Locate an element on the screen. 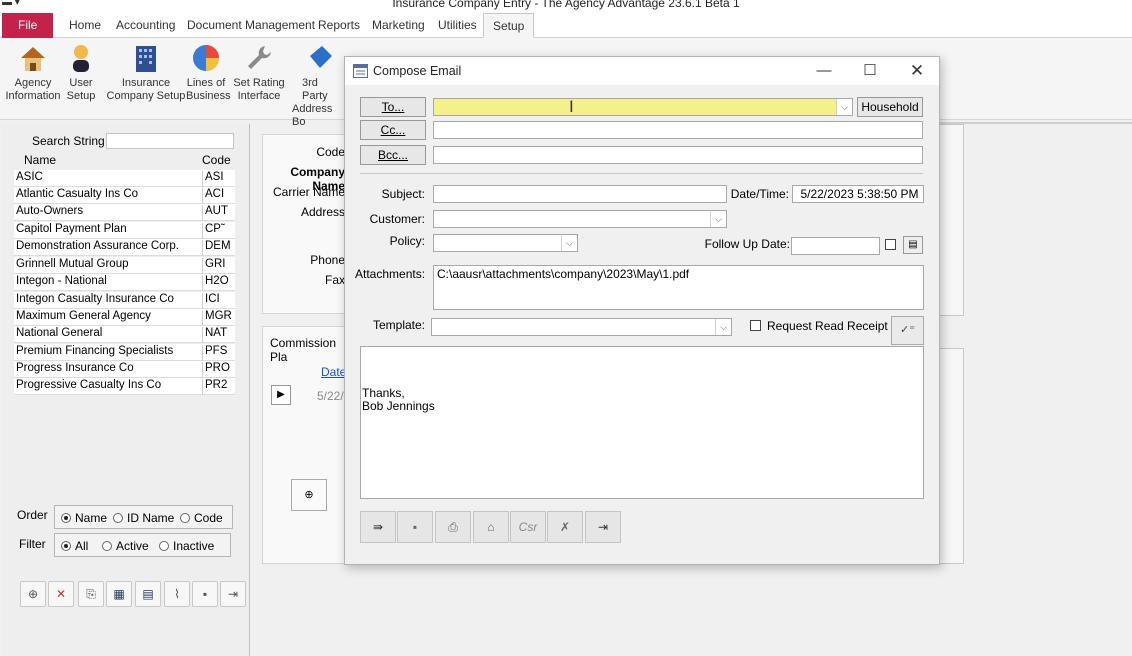  send-button: ⇛ is located at coordinates (378, 527).